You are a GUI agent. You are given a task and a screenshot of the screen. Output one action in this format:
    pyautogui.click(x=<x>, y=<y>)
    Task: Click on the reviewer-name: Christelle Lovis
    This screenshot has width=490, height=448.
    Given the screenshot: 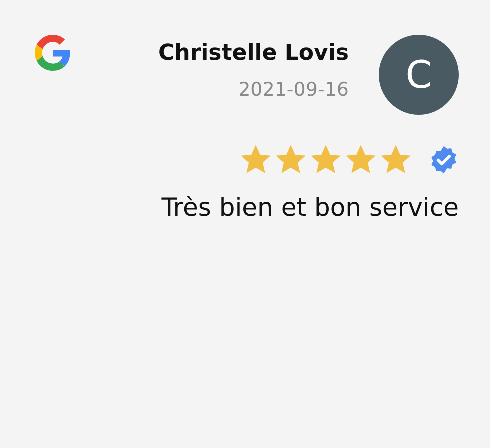 What is the action you would take?
    pyautogui.click(x=253, y=54)
    